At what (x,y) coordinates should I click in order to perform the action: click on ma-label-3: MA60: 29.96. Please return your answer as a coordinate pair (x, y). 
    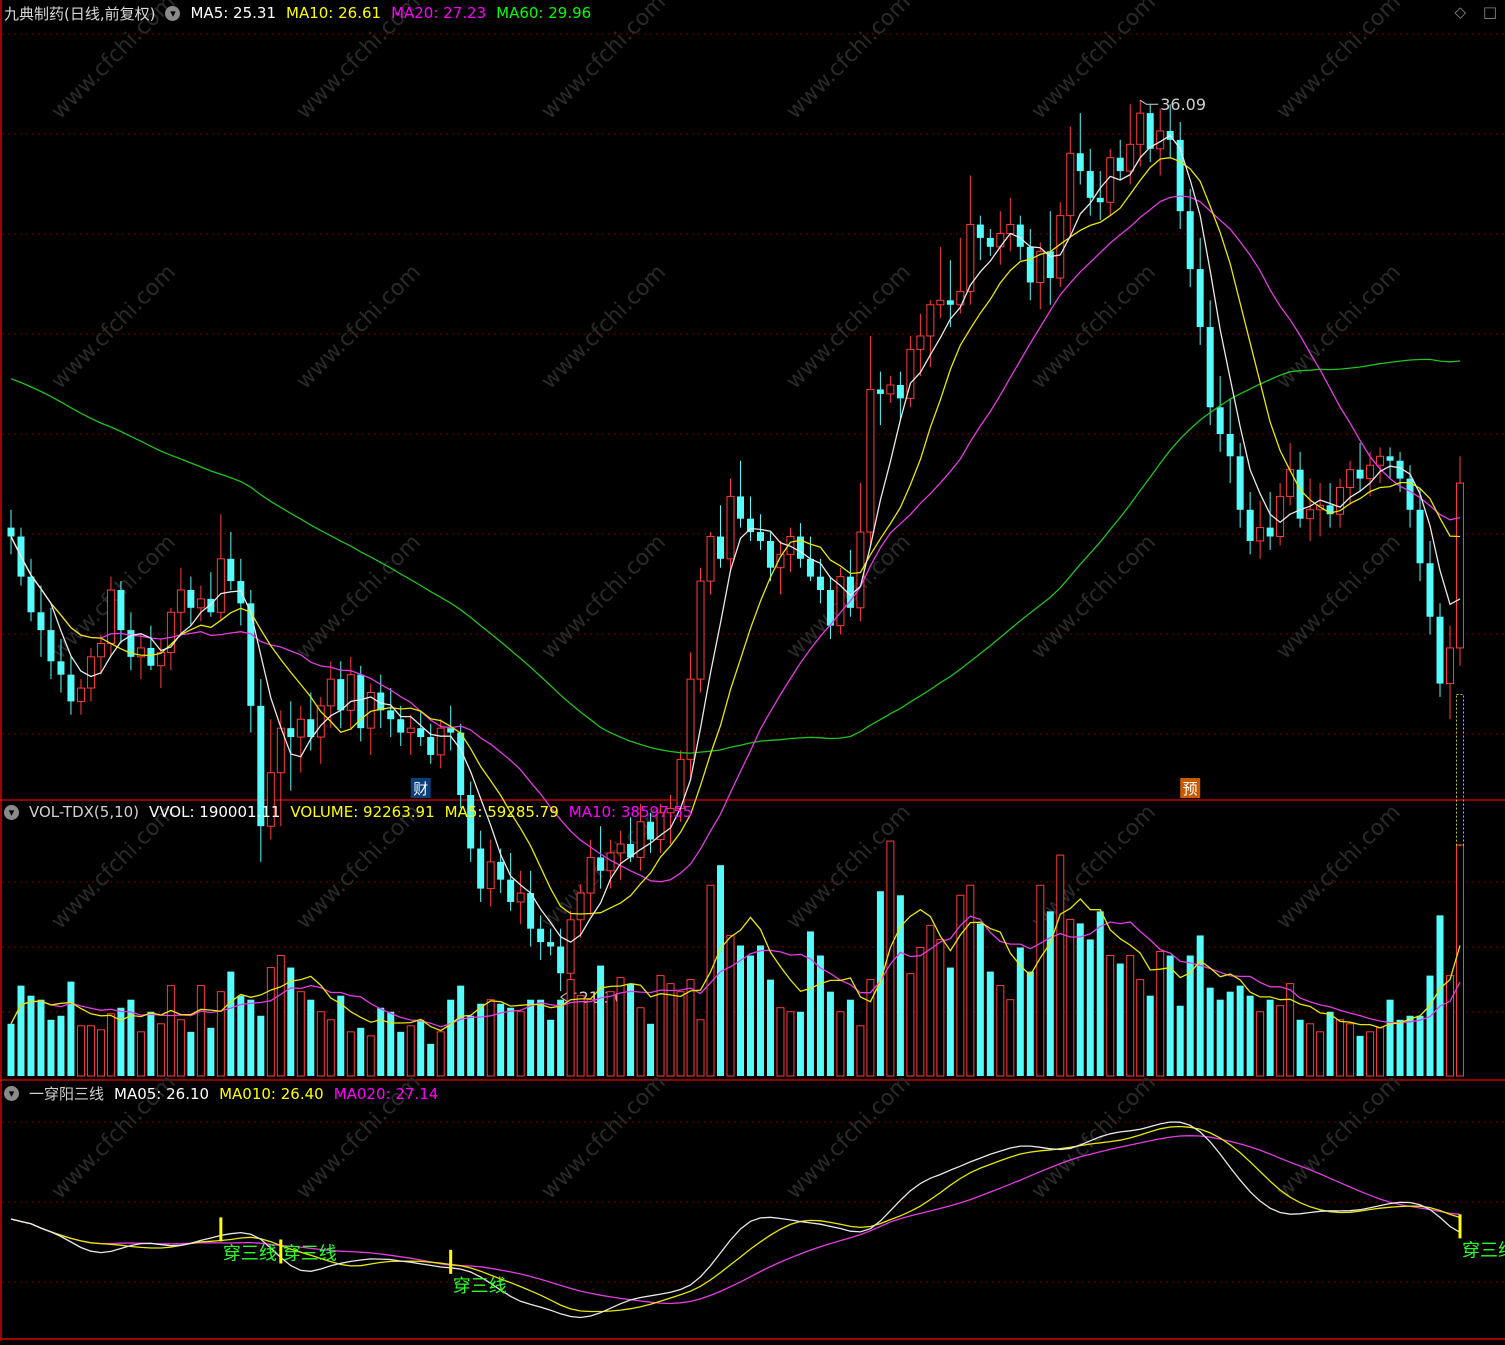
    Looking at the image, I should click on (544, 13).